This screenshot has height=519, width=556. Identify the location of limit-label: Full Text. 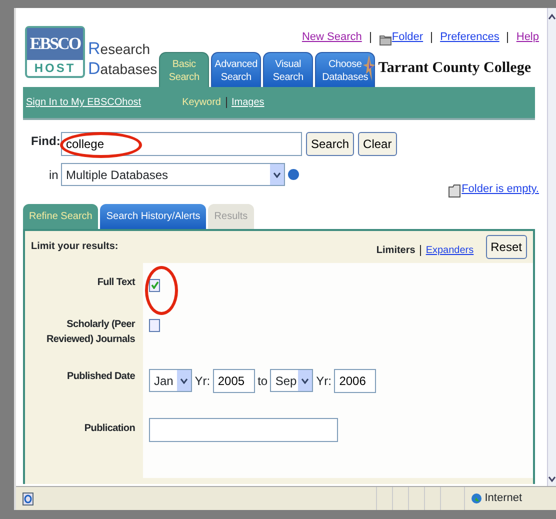
(116, 283).